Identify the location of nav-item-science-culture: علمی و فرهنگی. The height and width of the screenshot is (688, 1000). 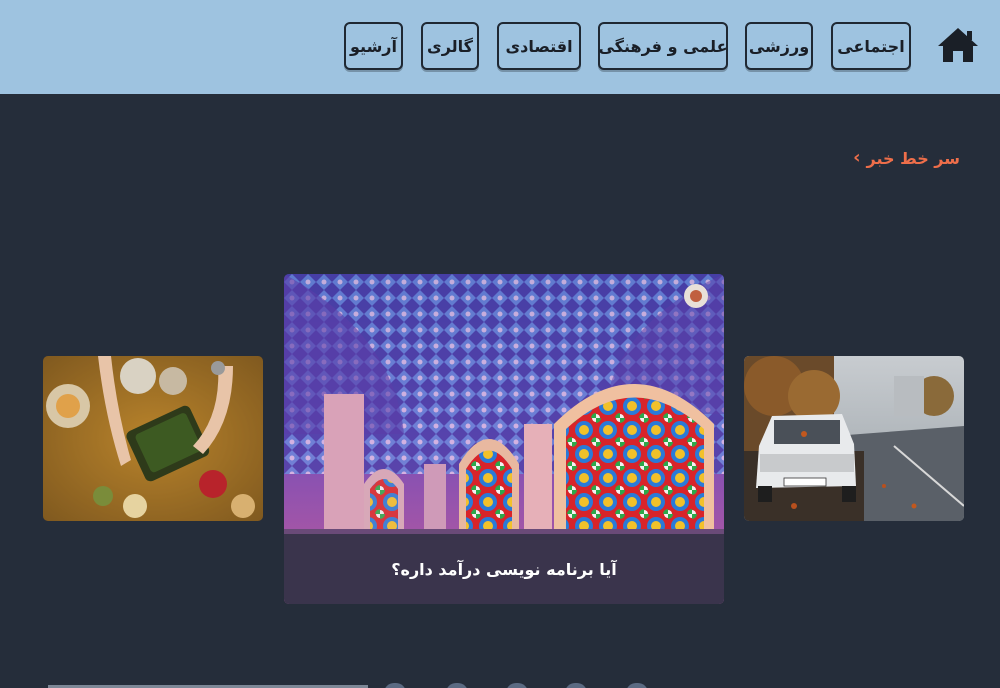
(663, 46).